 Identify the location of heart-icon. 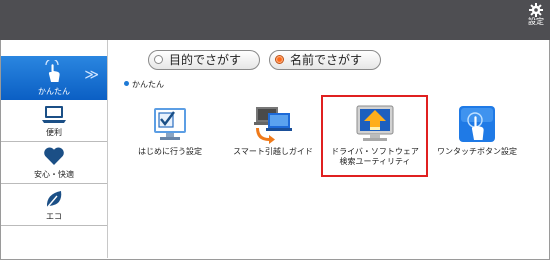
(54, 156).